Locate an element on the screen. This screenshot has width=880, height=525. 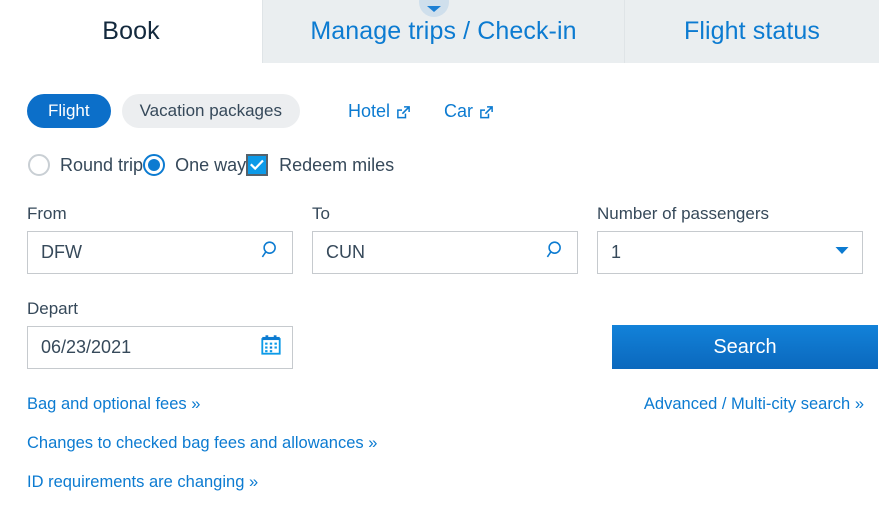
product-tab-flight: Flight is located at coordinates (69, 111).